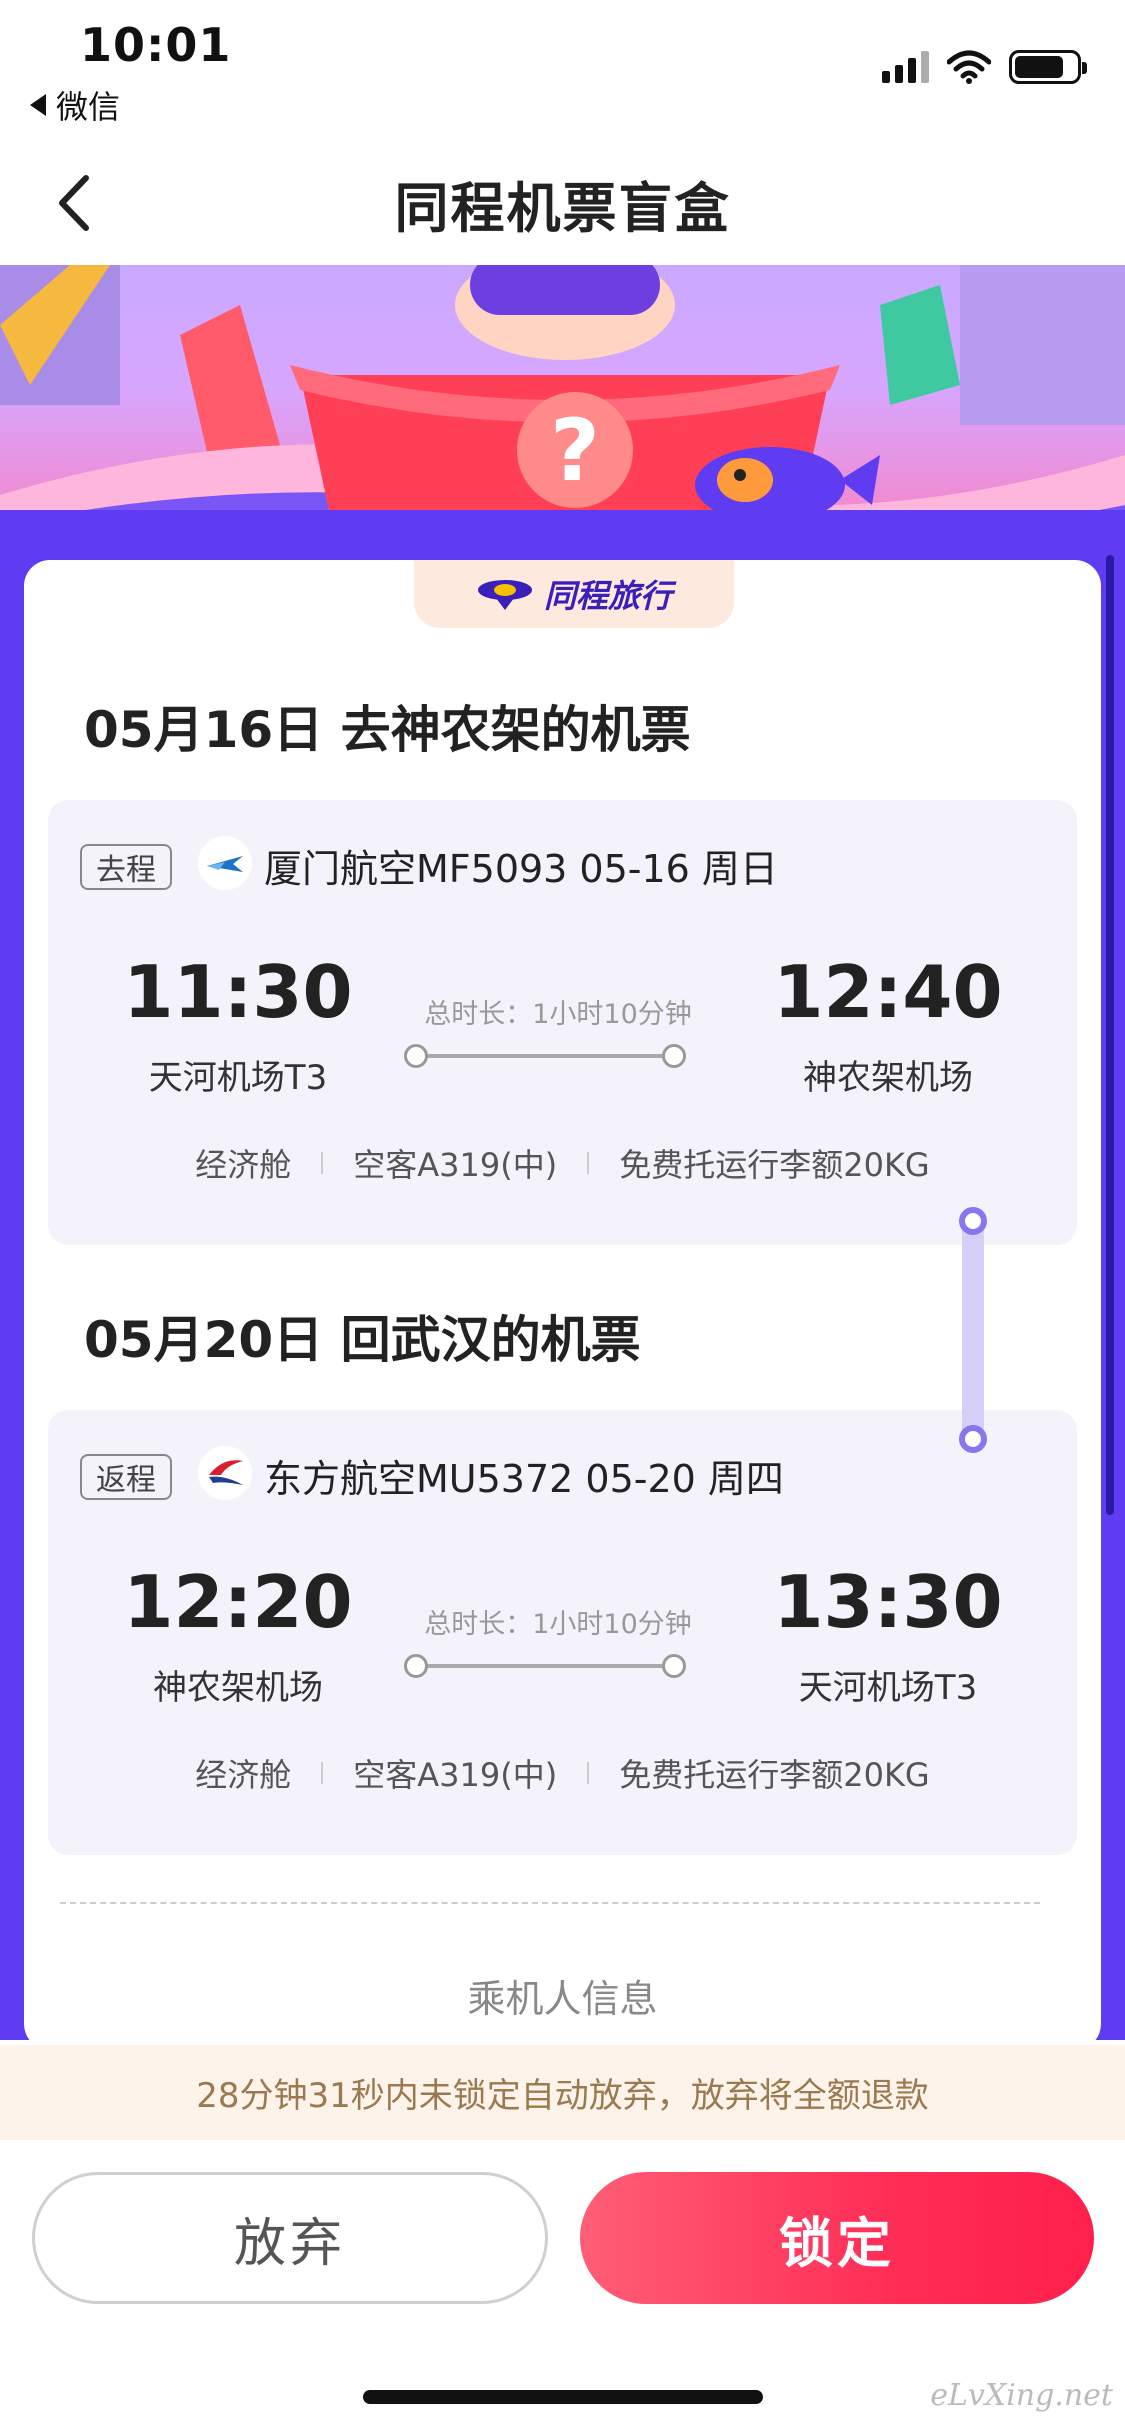  Describe the element at coordinates (238, 1602) in the screenshot. I see `departure-time: 12:20` at that location.